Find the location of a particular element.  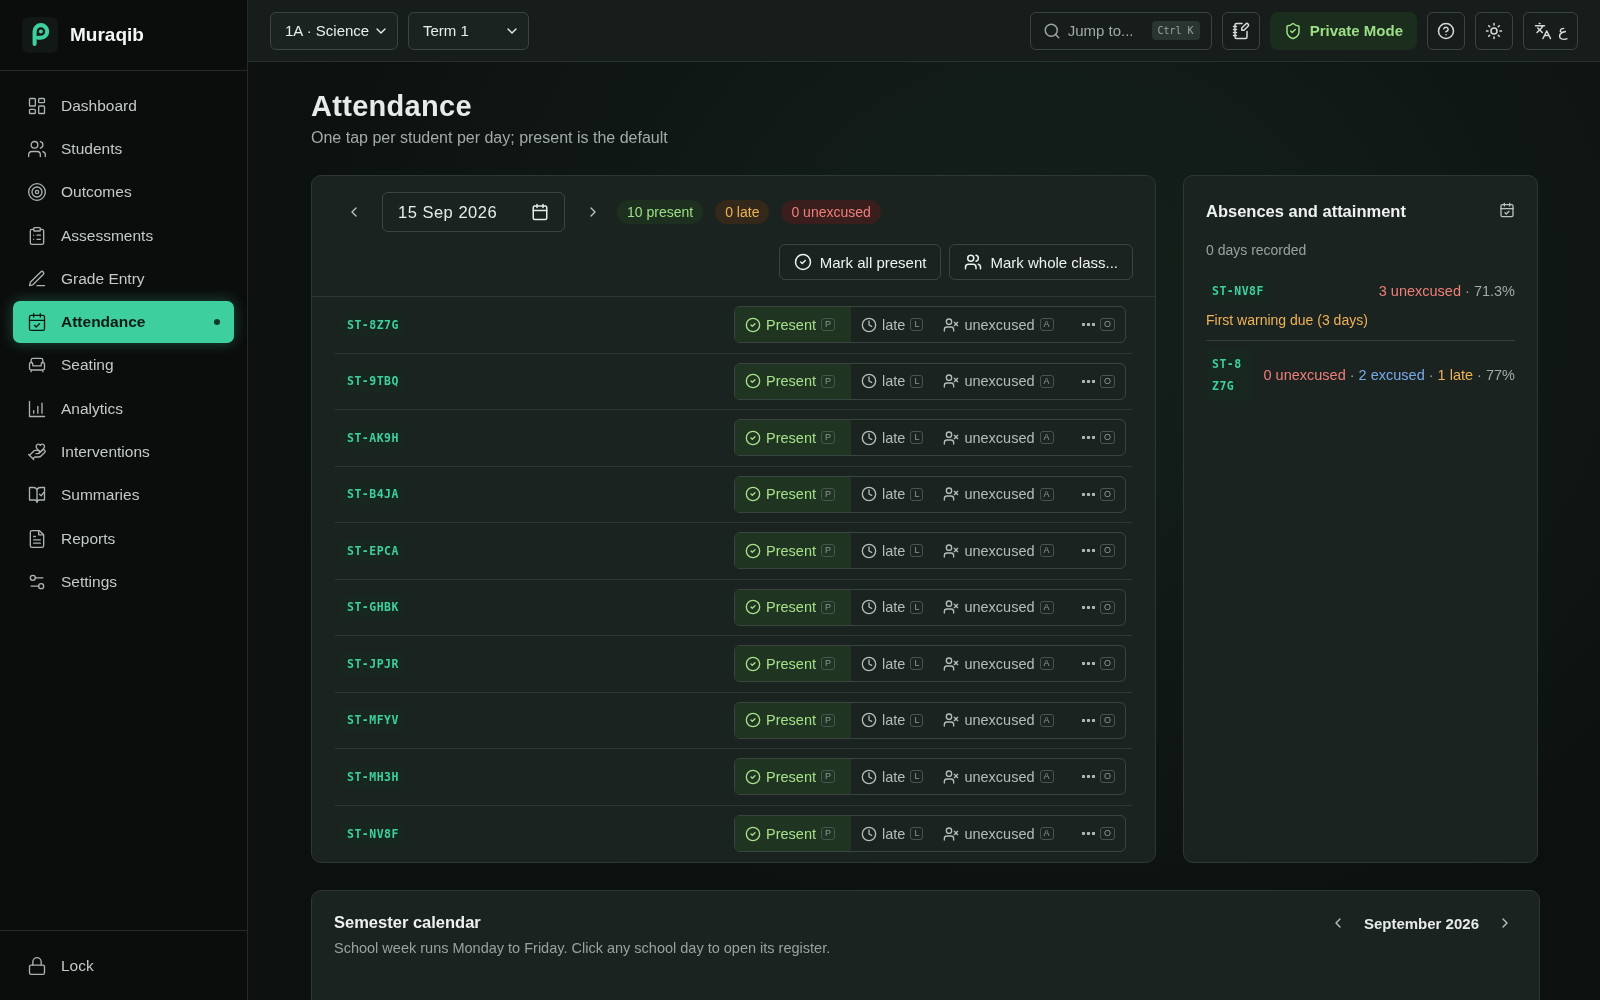

private-mode-button: Private Mode is located at coordinates (1343, 30).